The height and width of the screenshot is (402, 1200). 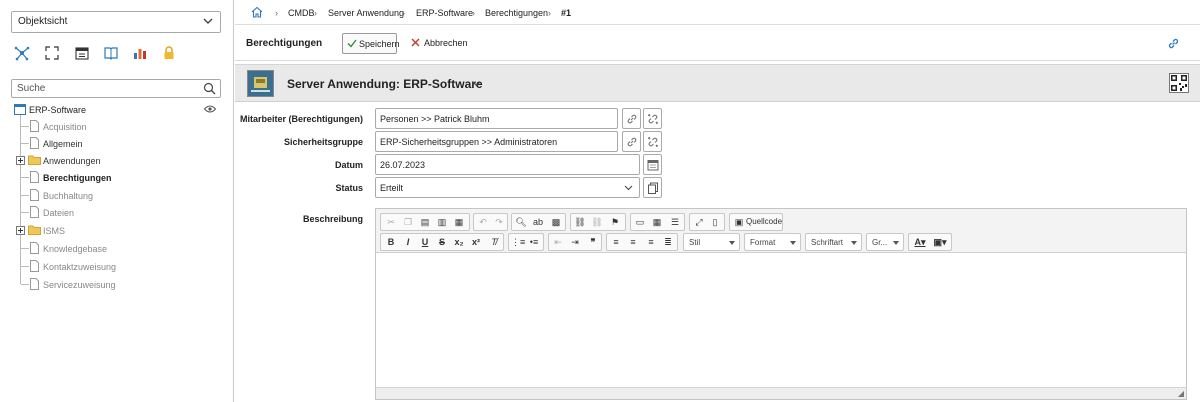 I want to click on date-picker-button, so click(x=652, y=164).